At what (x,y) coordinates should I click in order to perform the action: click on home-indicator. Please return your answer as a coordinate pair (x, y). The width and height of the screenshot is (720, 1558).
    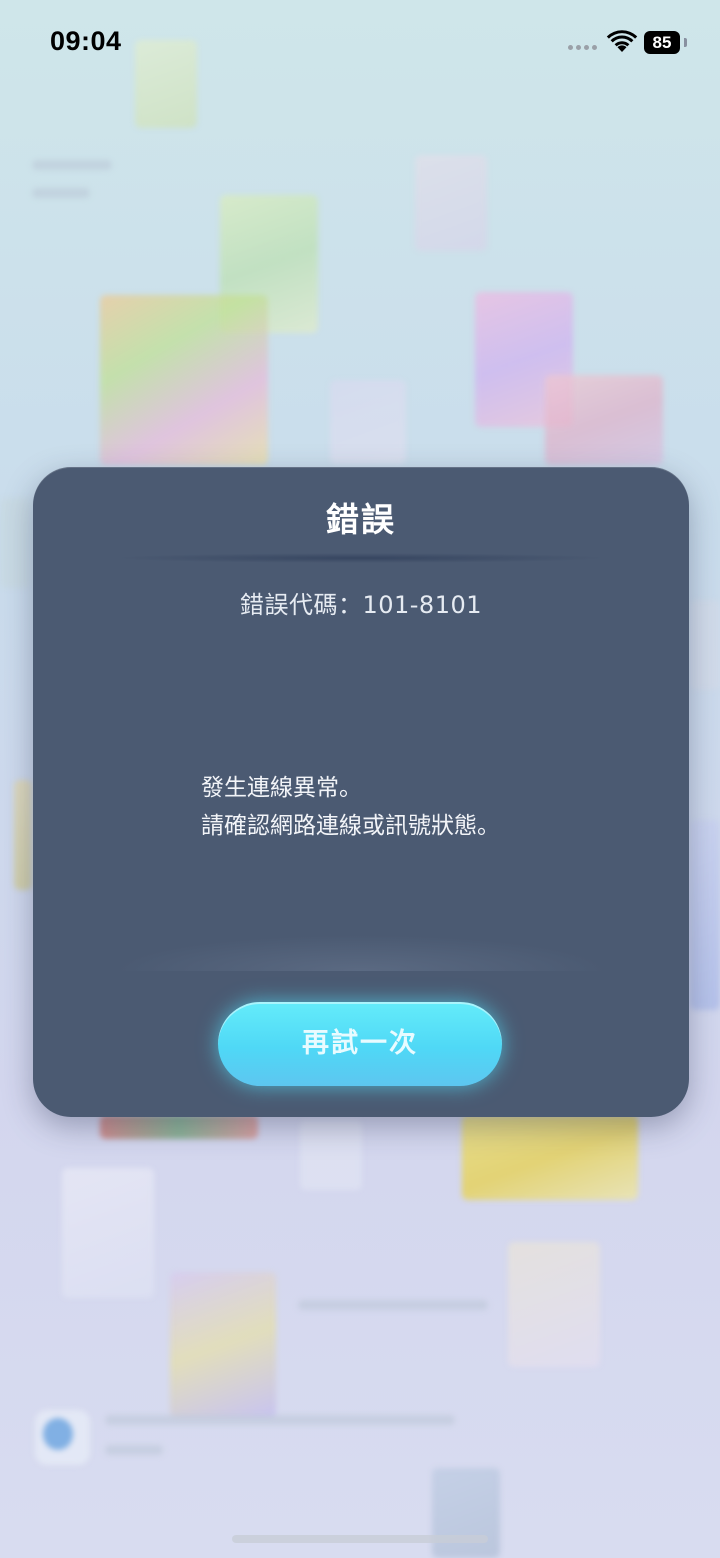
    Looking at the image, I should click on (360, 1539).